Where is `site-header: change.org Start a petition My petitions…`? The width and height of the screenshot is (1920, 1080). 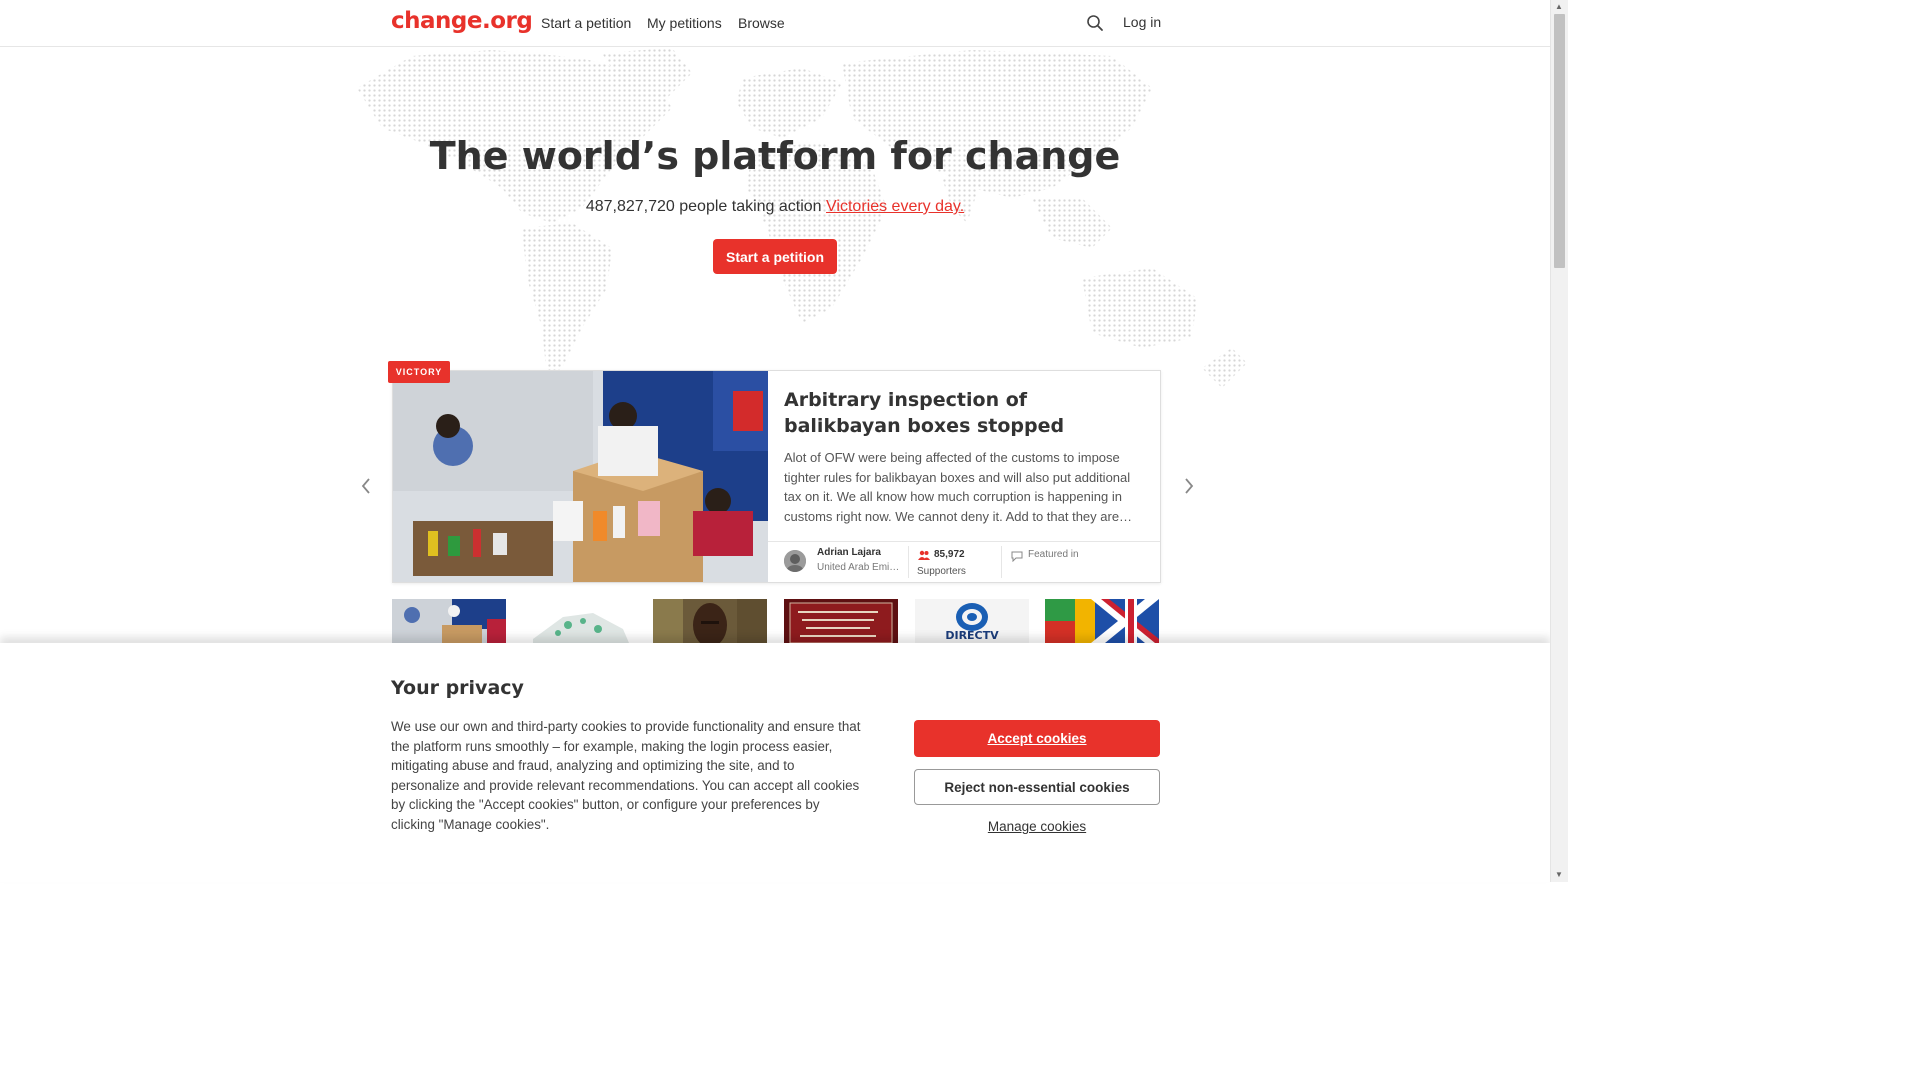 site-header: change.org Start a petition My petitions… is located at coordinates (775, 23).